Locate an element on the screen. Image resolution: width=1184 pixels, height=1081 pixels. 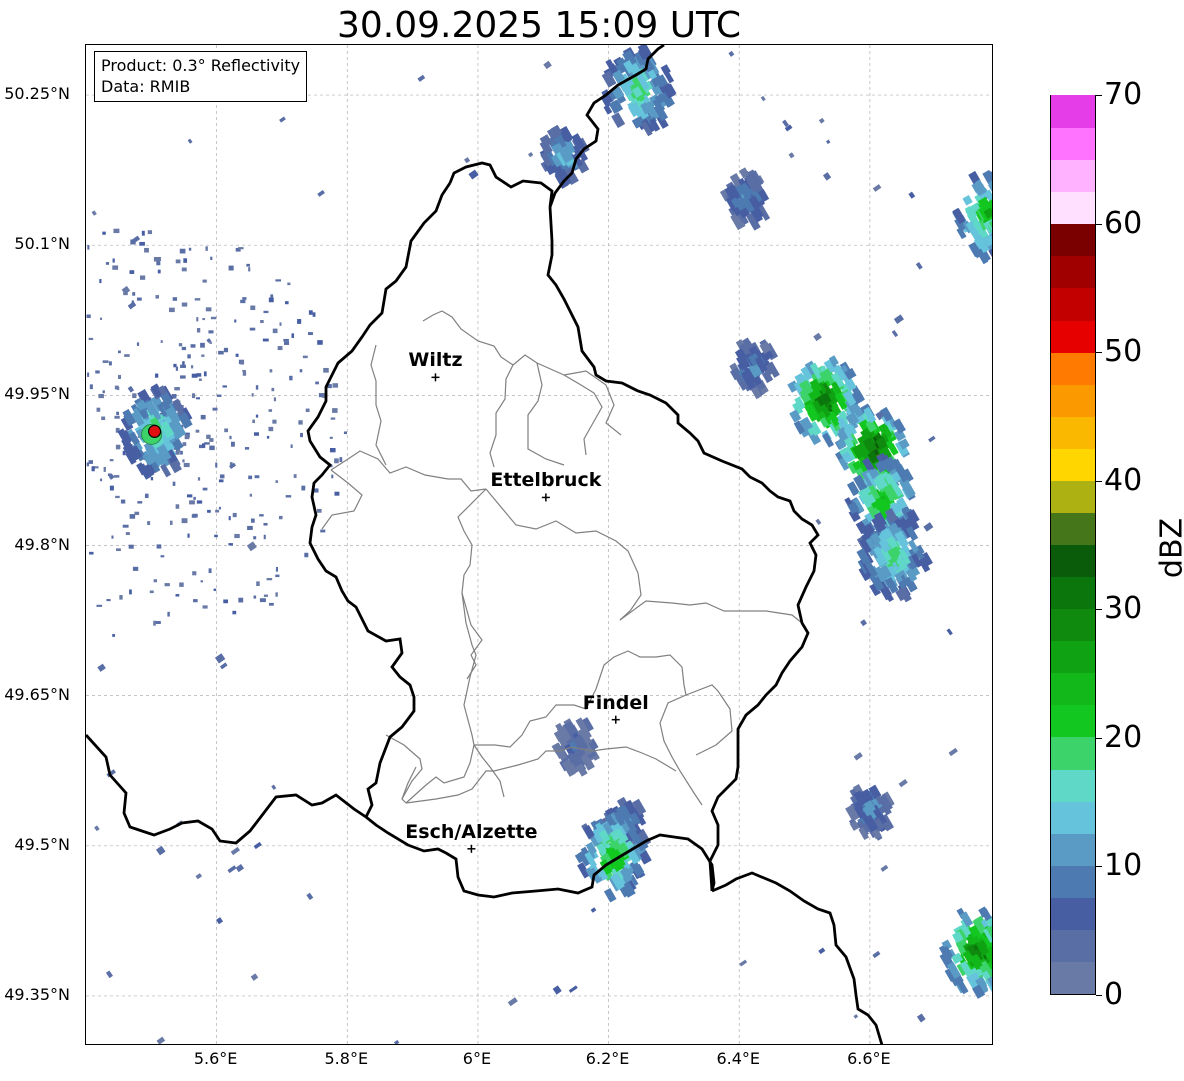
city-label: Esch/Alzette is located at coordinates (471, 831).